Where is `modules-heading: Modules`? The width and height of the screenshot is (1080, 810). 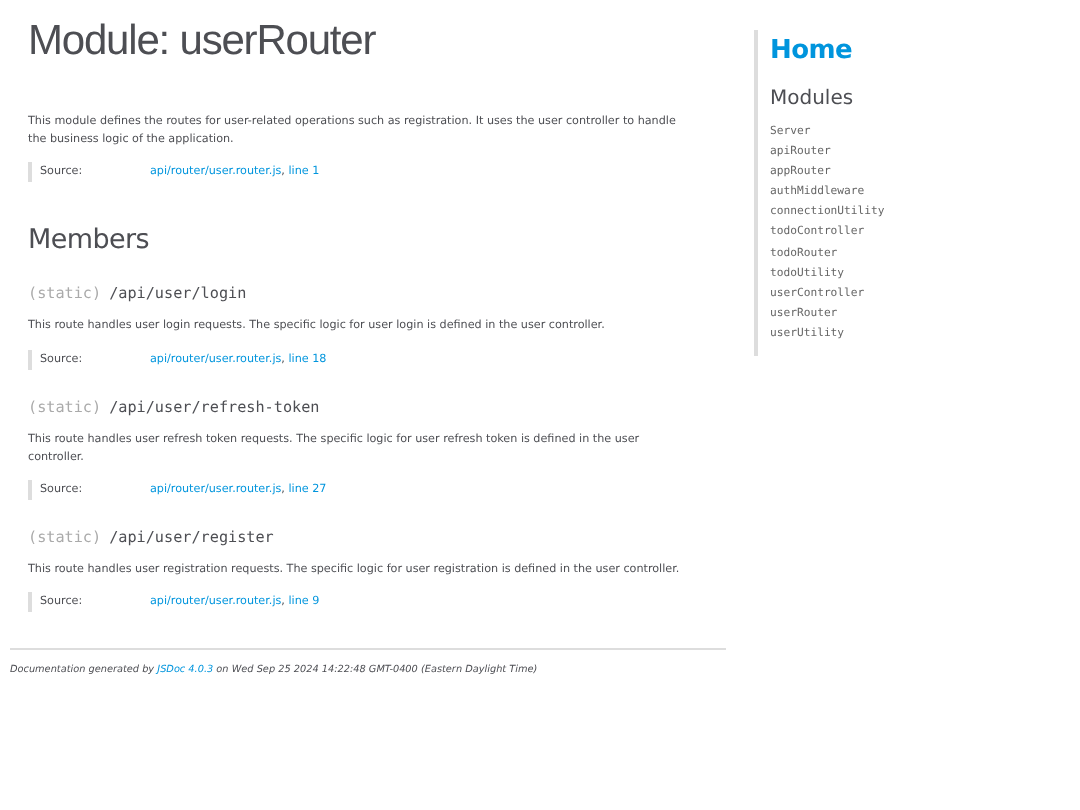 modules-heading: Modules is located at coordinates (813, 99).